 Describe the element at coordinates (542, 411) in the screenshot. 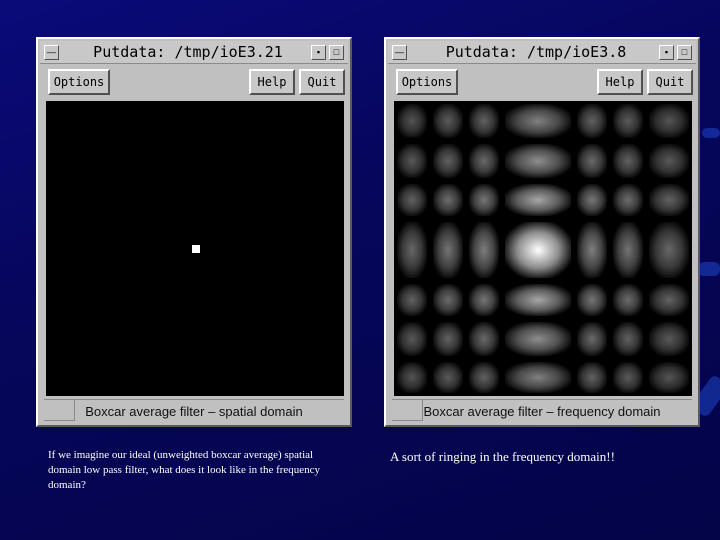

I see `status-bar: Boxcar average filter – frequency domain` at that location.